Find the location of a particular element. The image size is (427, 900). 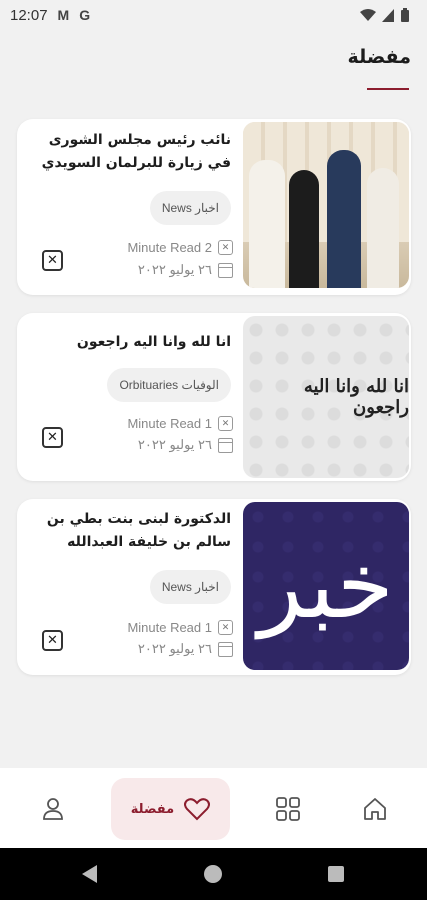

card-image: خبر is located at coordinates (326, 586).